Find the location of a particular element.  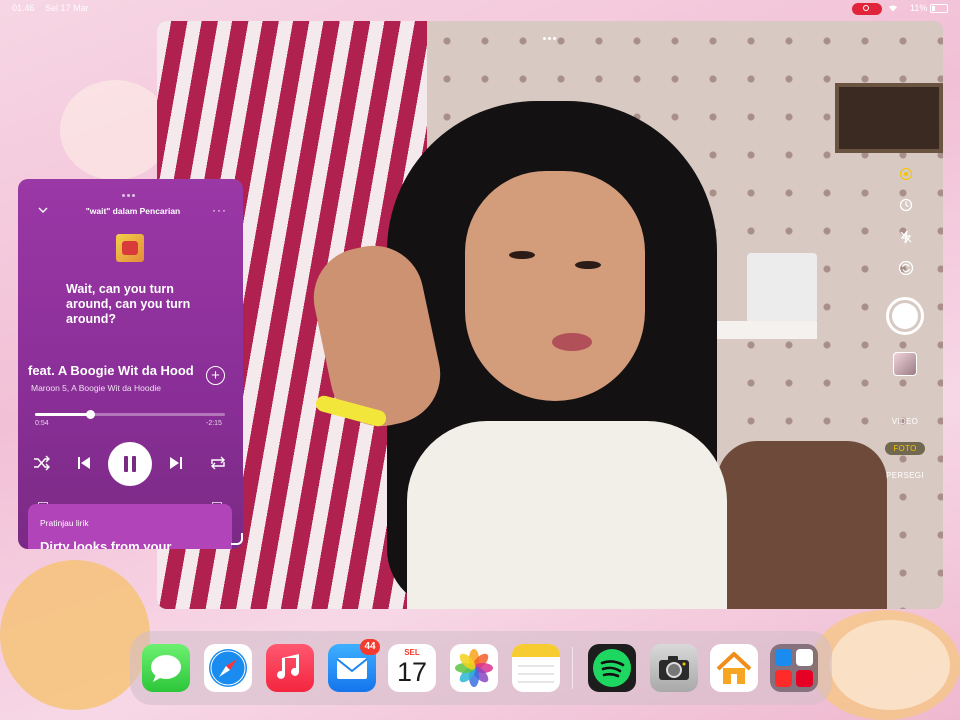

add-to-library-button: + is located at coordinates (215, 375).